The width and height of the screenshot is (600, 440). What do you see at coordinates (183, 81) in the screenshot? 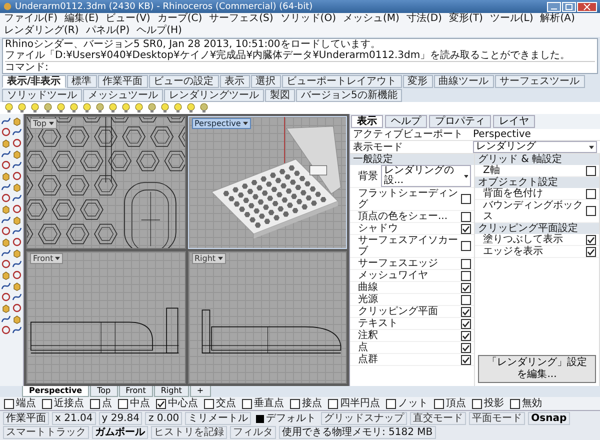
I see `toolbar-tab: ビューの設定` at bounding box center [183, 81].